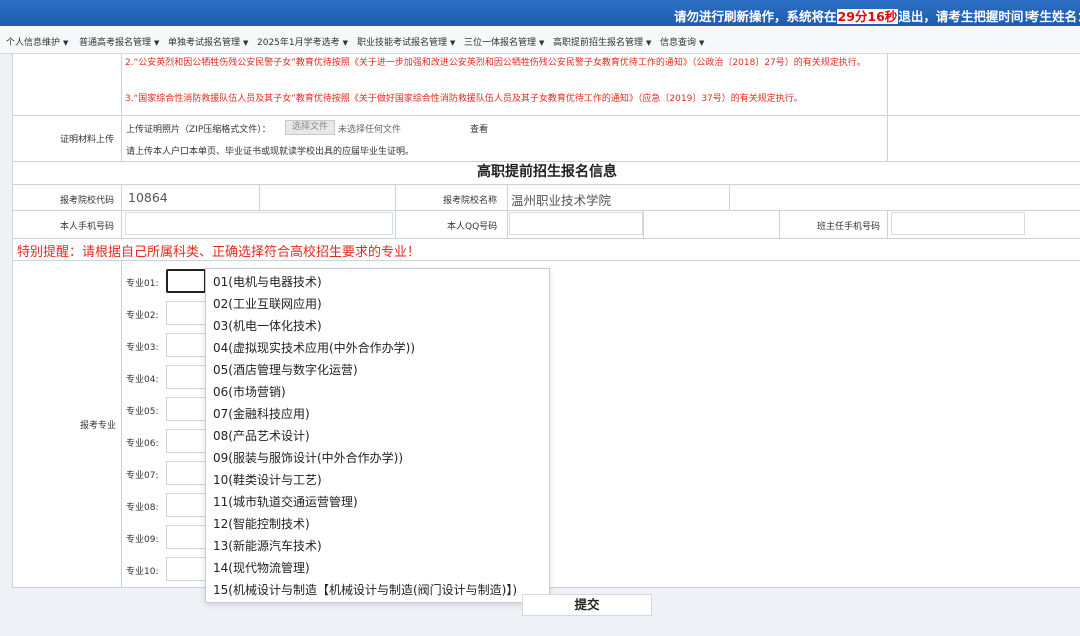 The width and height of the screenshot is (1080, 636). What do you see at coordinates (370, 130) in the screenshot?
I see `file-status-text: 未选择任何文件` at bounding box center [370, 130].